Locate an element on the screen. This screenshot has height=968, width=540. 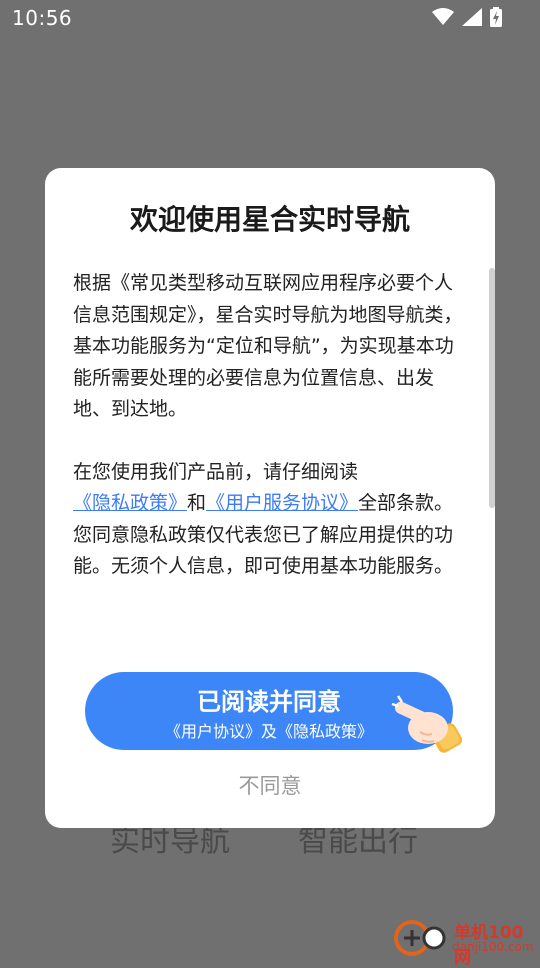
status-icons is located at coordinates (467, 17).